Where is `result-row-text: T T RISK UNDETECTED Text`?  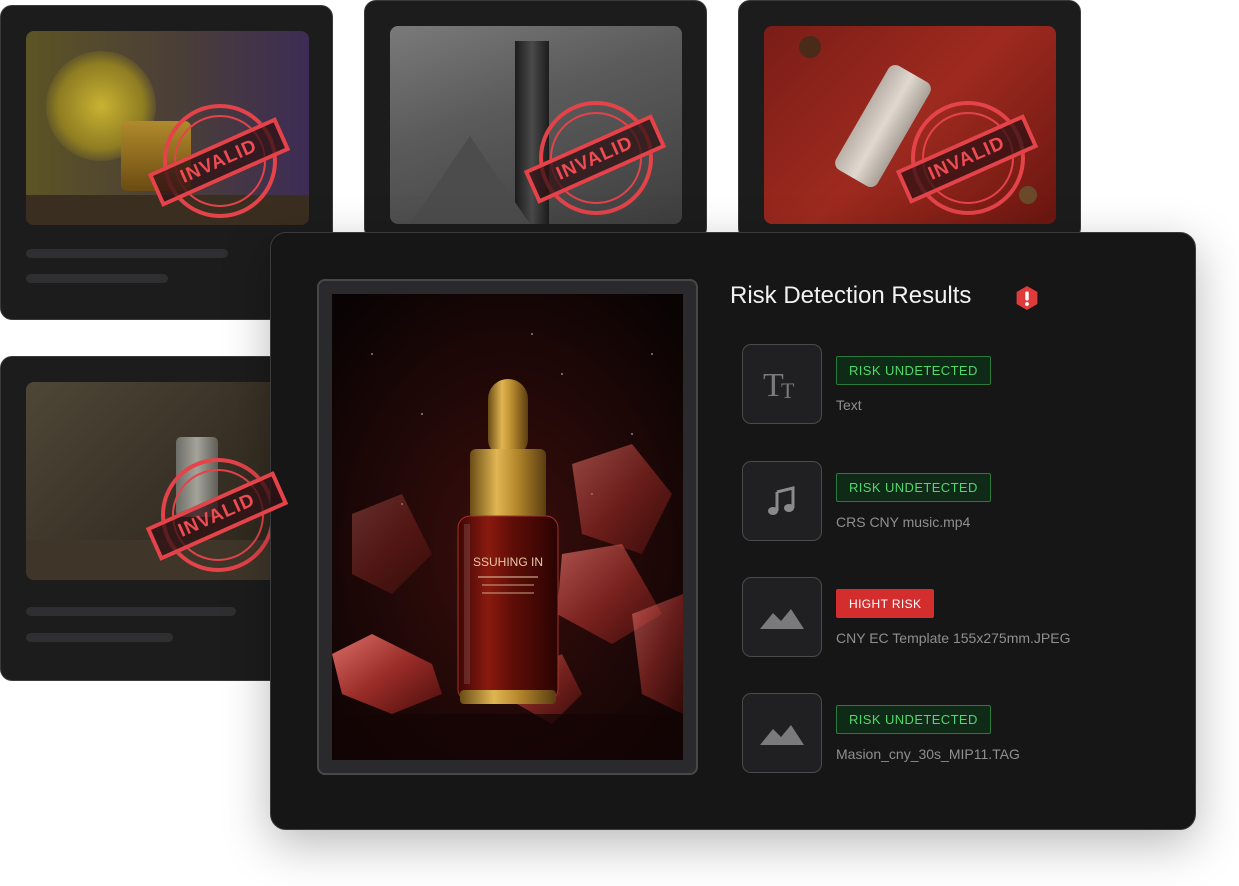
result-row-text: T T RISK UNDETECTED Text is located at coordinates (957, 384).